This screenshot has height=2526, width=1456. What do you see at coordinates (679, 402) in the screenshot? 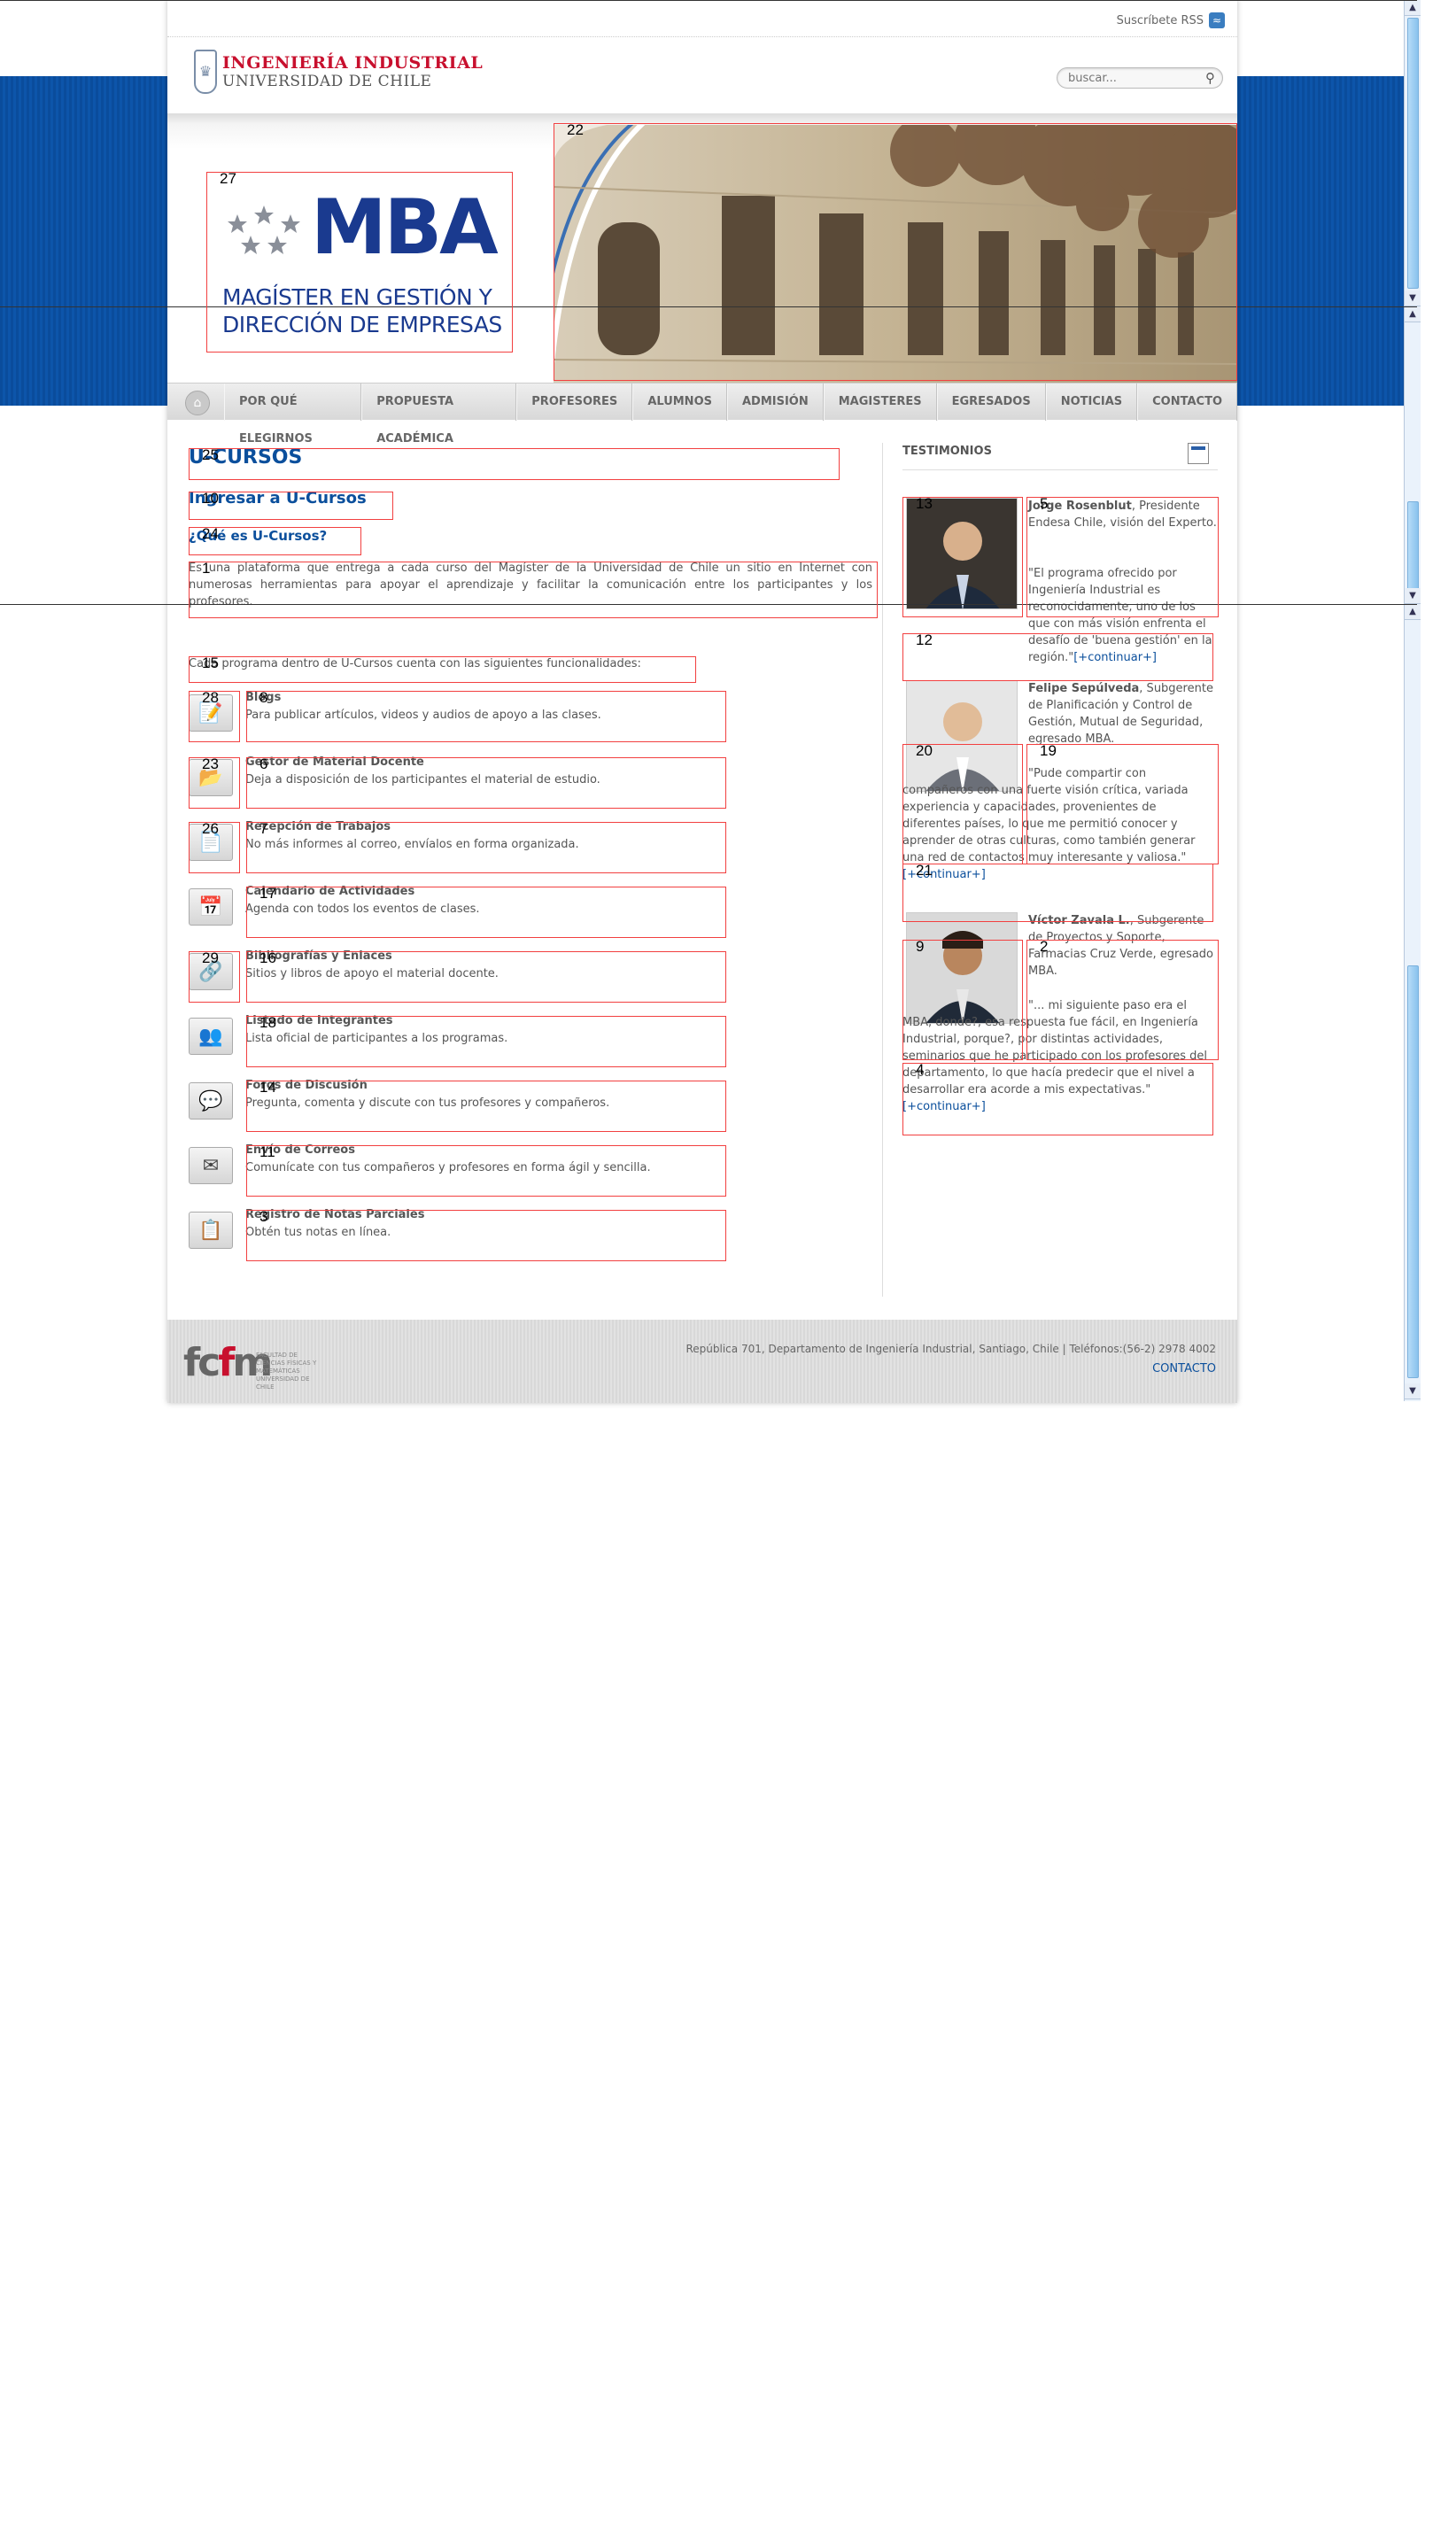
I see `nav-item-alumnos: ALUMNOS` at bounding box center [679, 402].